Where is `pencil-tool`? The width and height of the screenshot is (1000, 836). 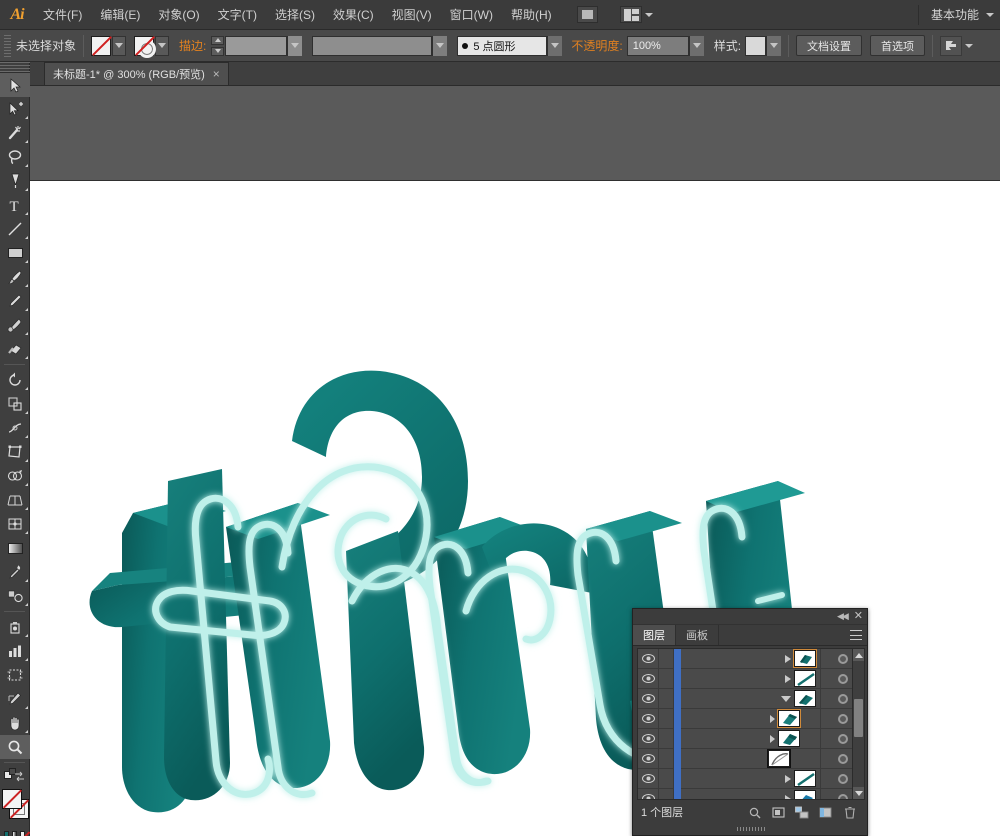 pencil-tool is located at coordinates (15, 301).